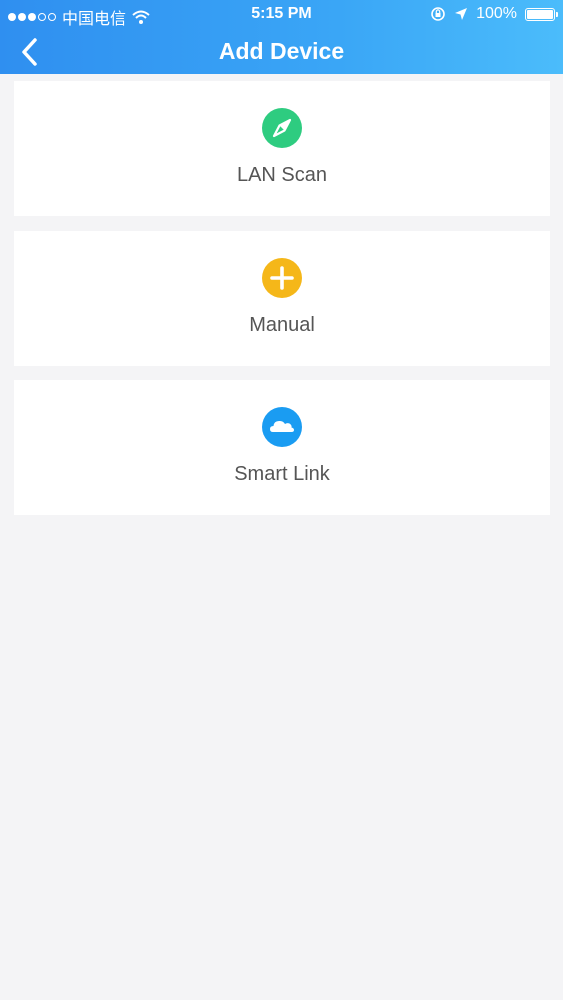 This screenshot has height=1000, width=563. Describe the element at coordinates (282, 278) in the screenshot. I see `plus-icon` at that location.